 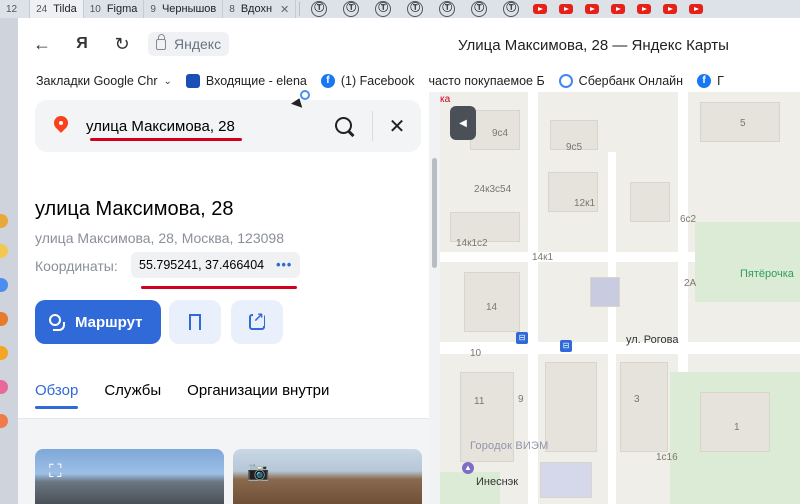 I want to click on tab-overview: Обзор, so click(x=57, y=395).